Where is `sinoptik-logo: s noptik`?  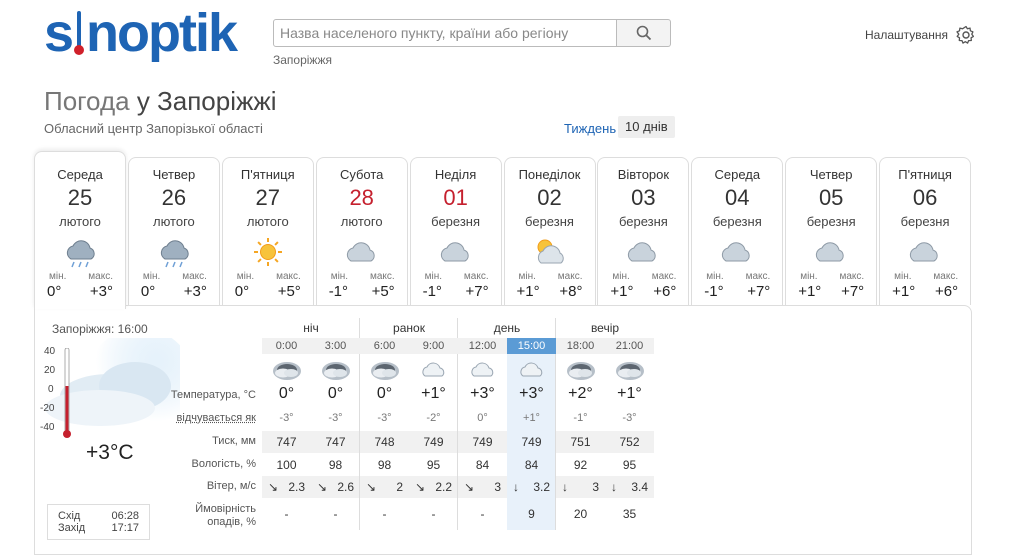 sinoptik-logo: s noptik is located at coordinates (140, 33).